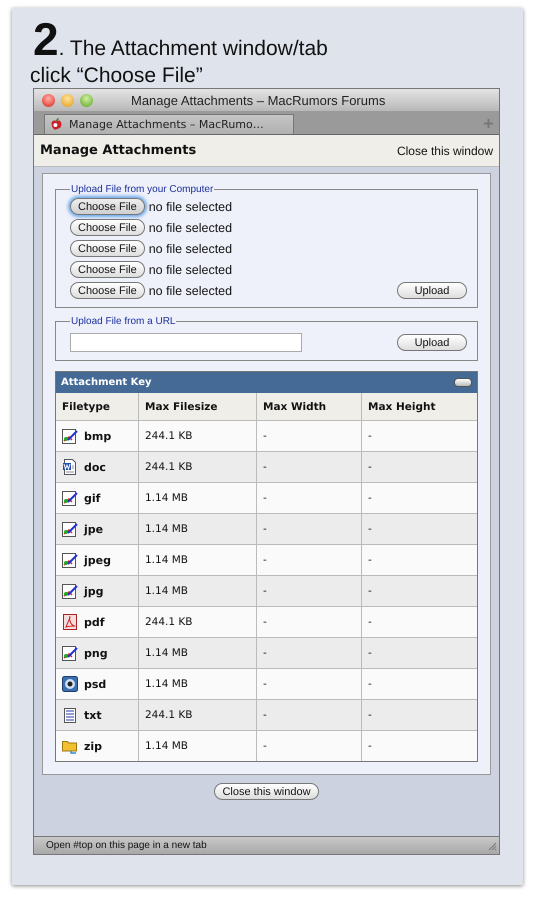  Describe the element at coordinates (126, 845) in the screenshot. I see `status-text: Open #top on this page in a new tab` at that location.